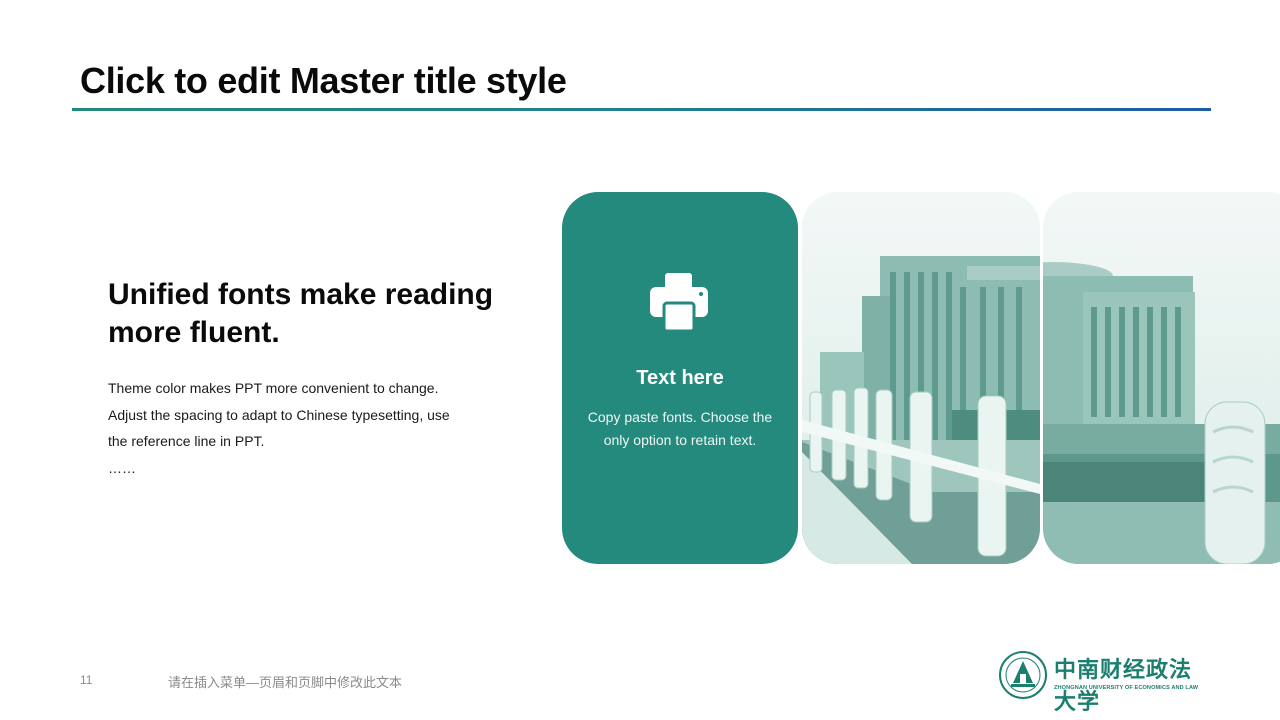 This screenshot has width=1280, height=720. I want to click on slide-title: Click to edit Master title style, so click(323, 80).